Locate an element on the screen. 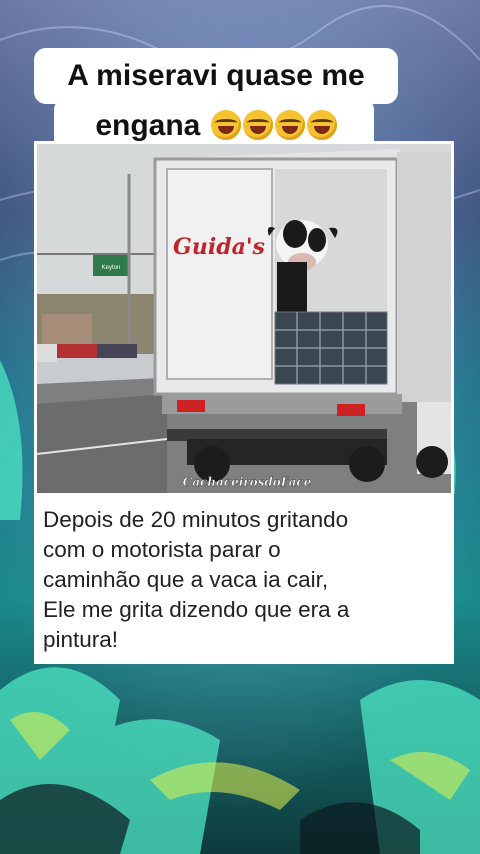 The height and width of the screenshot is (854, 480). meme-caption: A miseravi quase me engana is located at coordinates (216, 102).